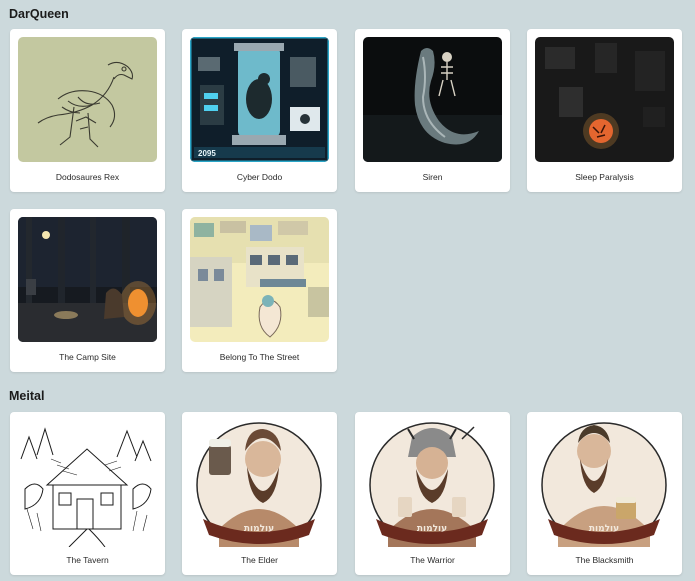 This screenshot has width=695, height=581. I want to click on artwork-title: Siren, so click(432, 177).